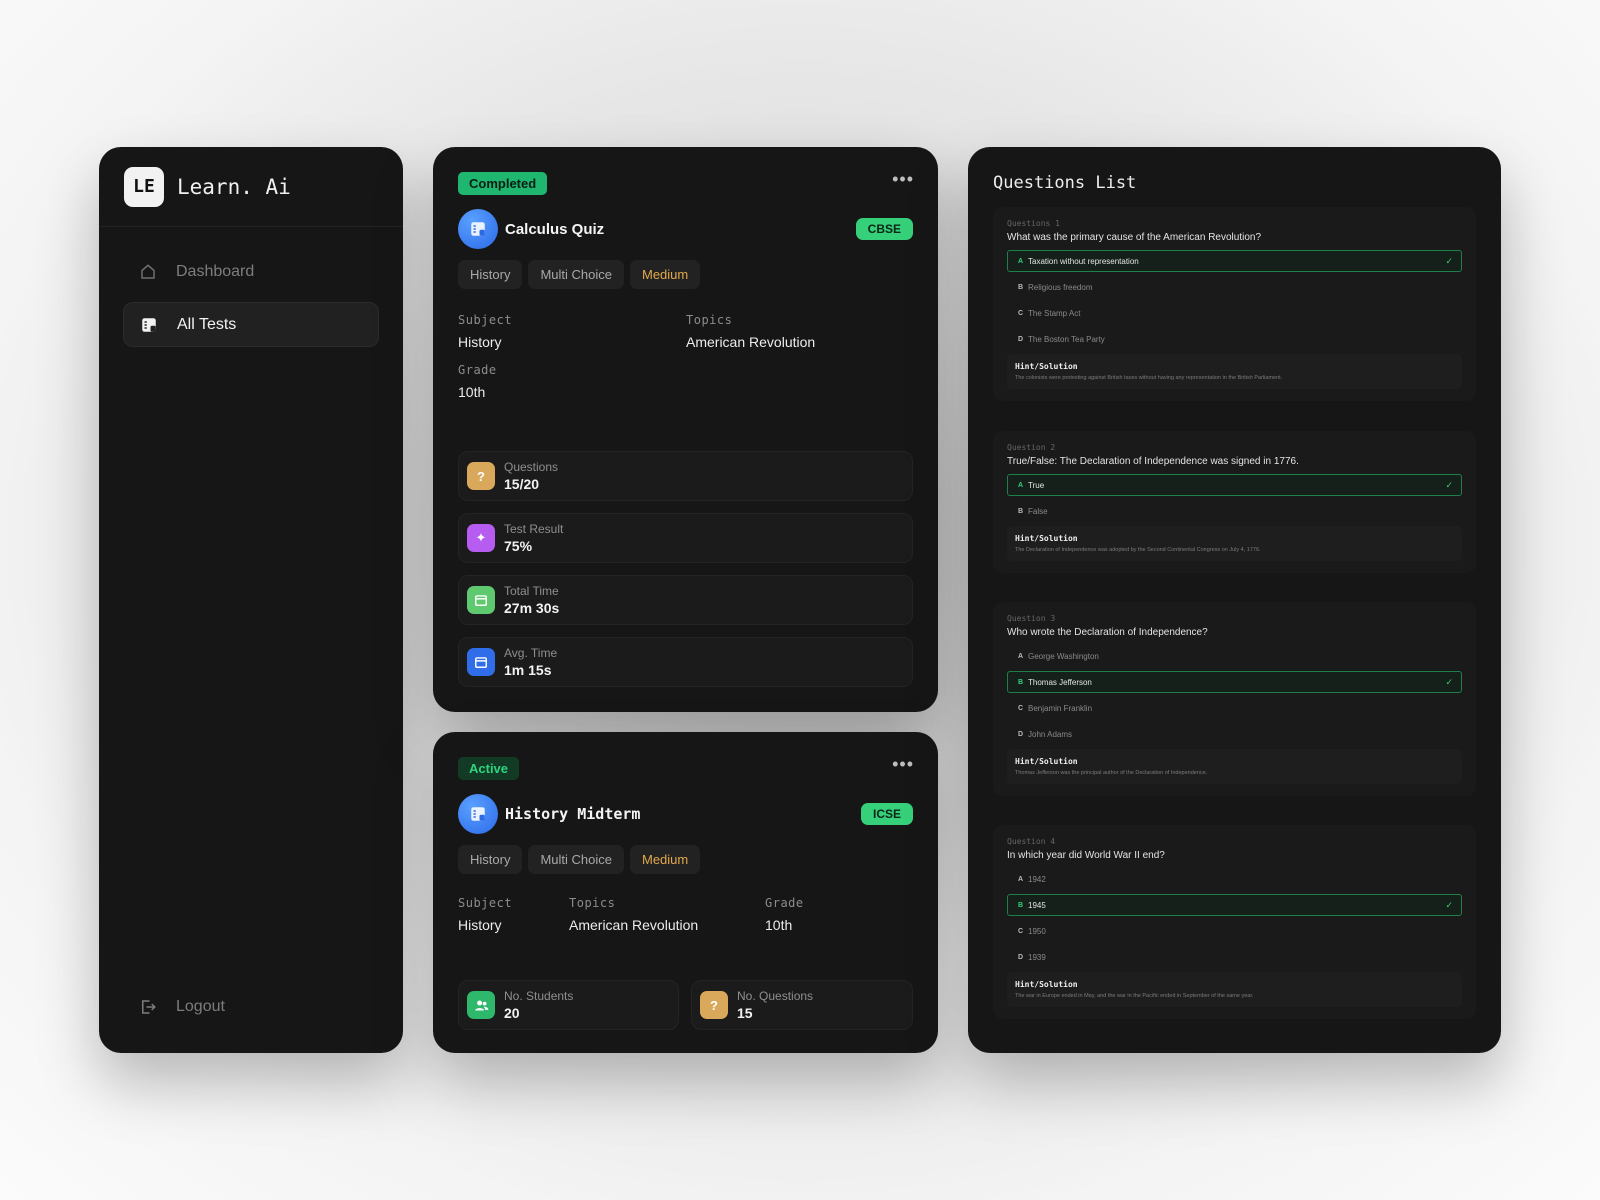 This screenshot has height=1200, width=1600. What do you see at coordinates (1234, 261) in the screenshot?
I see `answer-option: A Taxation without representation ✓` at bounding box center [1234, 261].